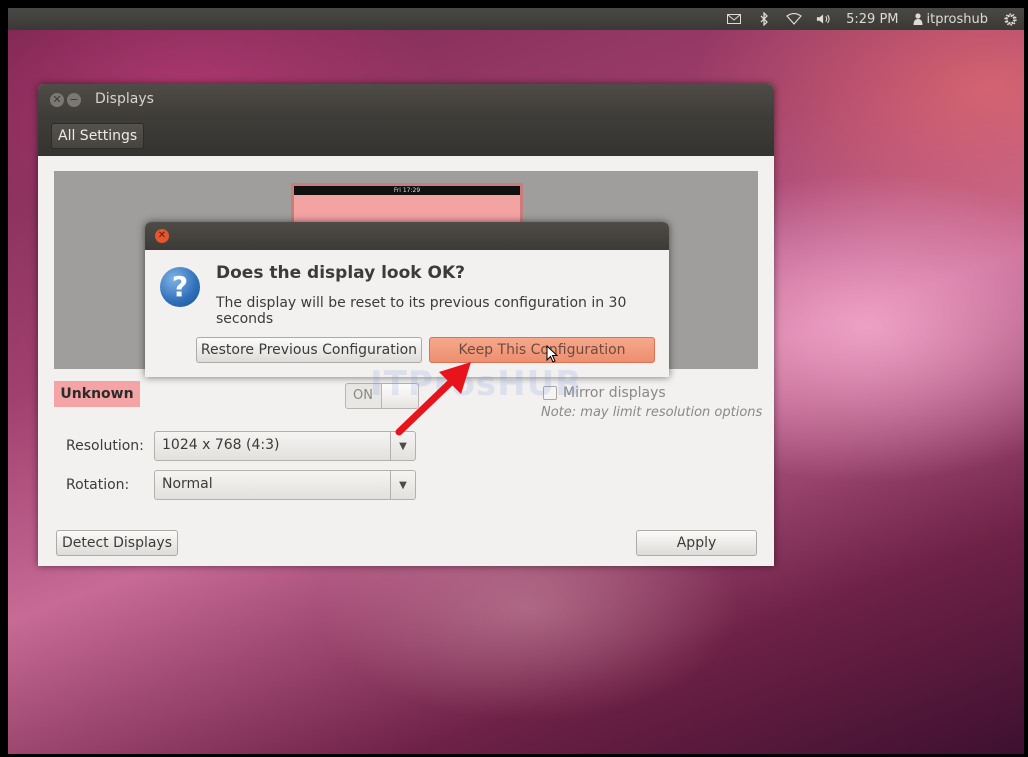  Describe the element at coordinates (407, 236) in the screenshot. I see `dialog-titlebar: ✕` at that location.